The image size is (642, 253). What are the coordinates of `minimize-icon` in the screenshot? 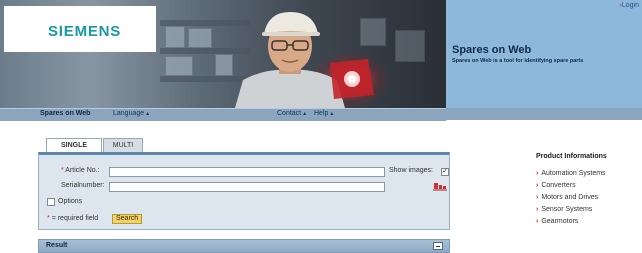 It's located at (438, 246).